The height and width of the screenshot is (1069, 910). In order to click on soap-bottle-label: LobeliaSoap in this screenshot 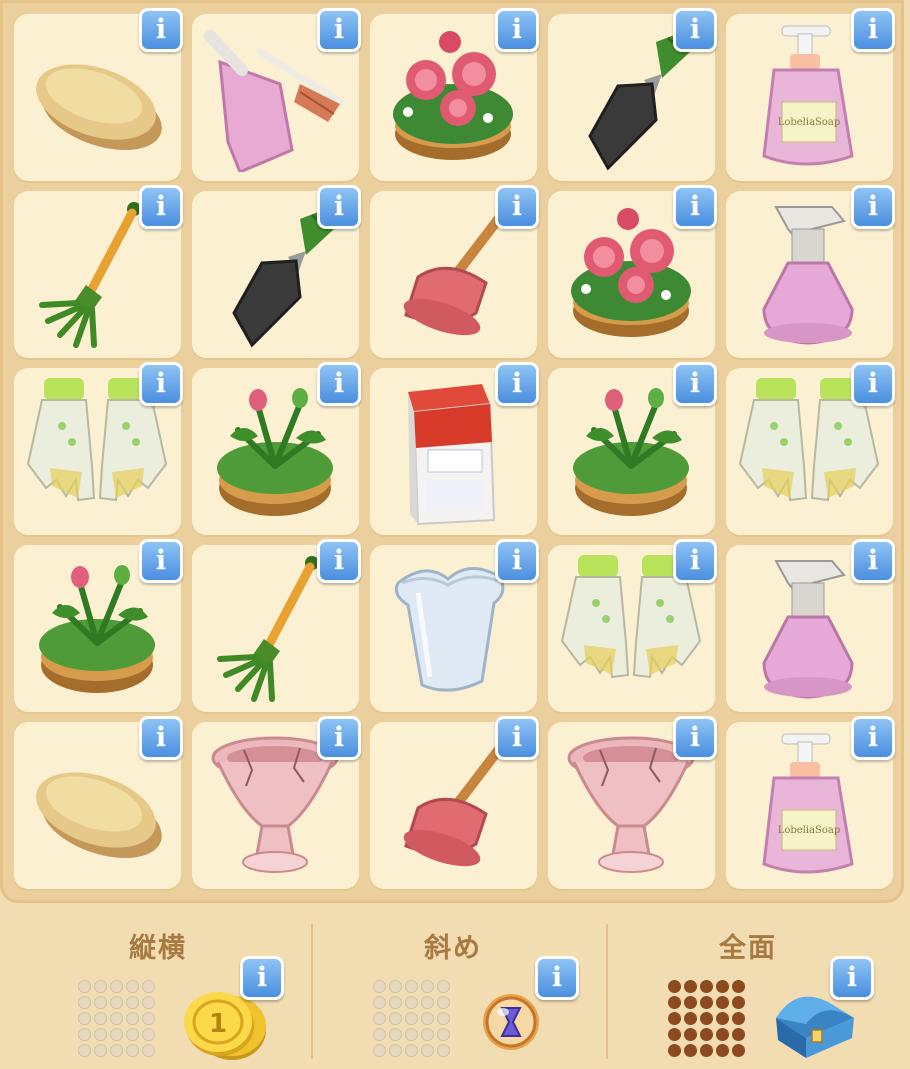, I will do `click(809, 830)`.